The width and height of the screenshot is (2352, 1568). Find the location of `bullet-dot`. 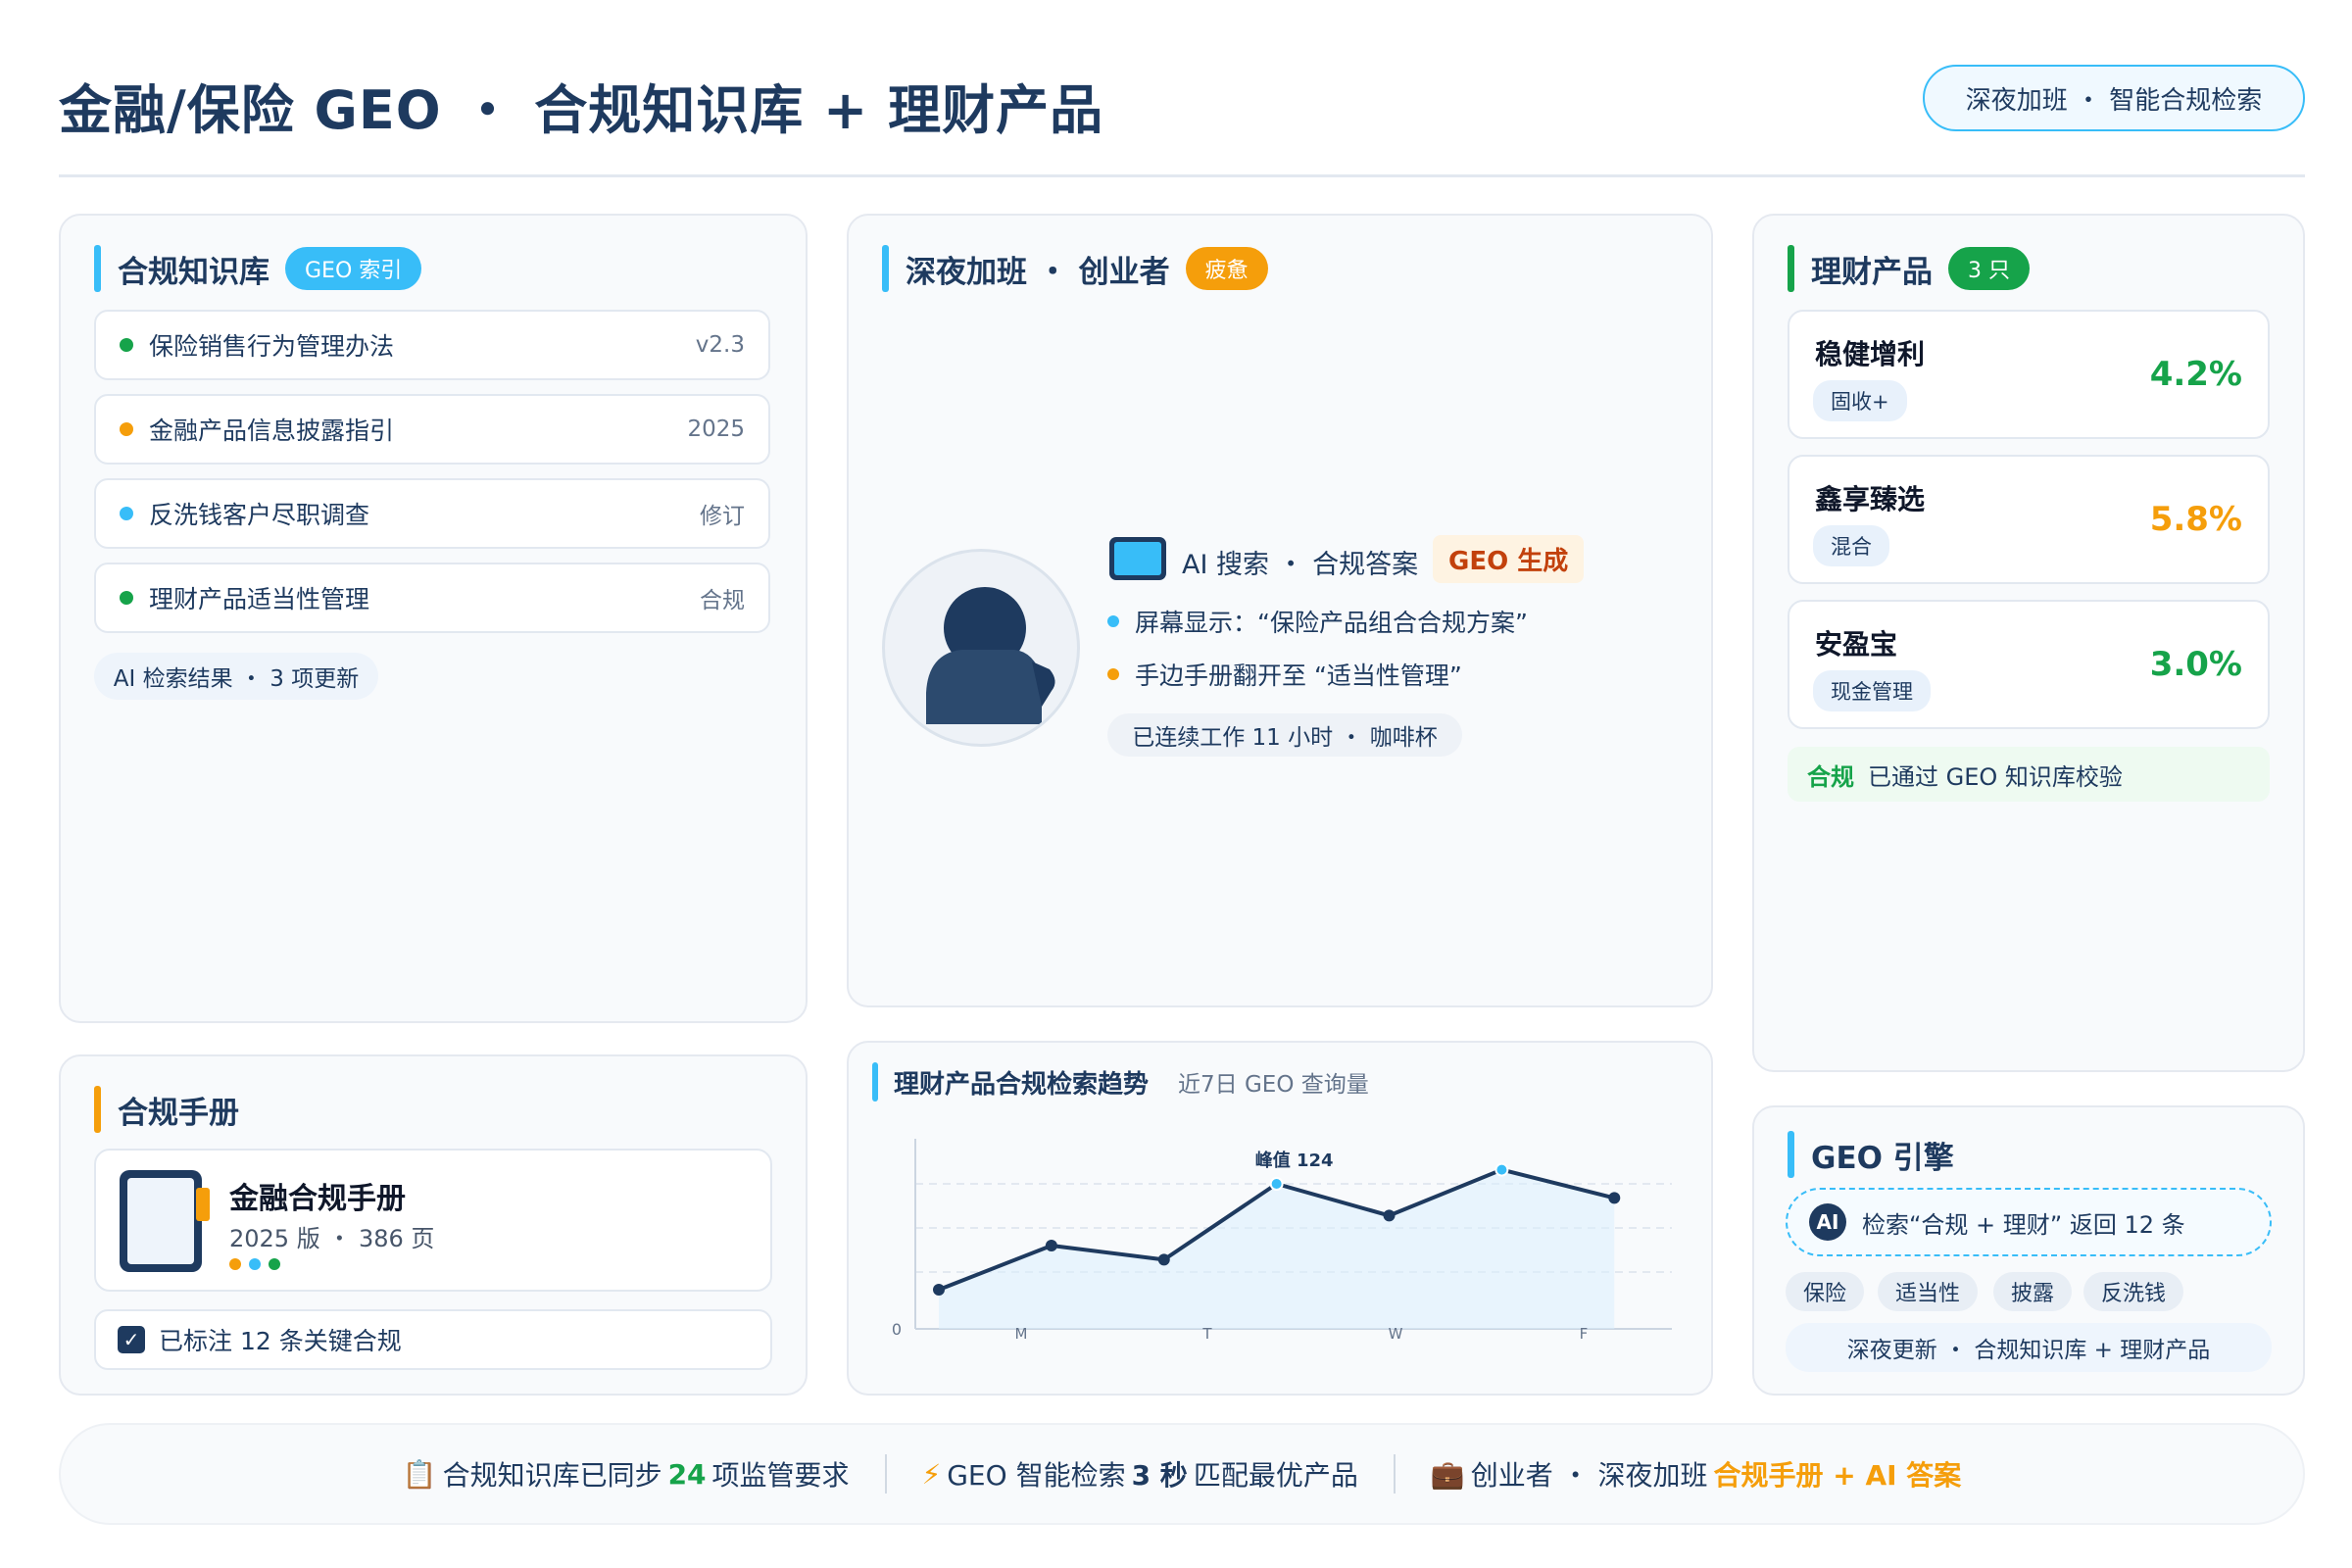

bullet-dot is located at coordinates (1113, 621).